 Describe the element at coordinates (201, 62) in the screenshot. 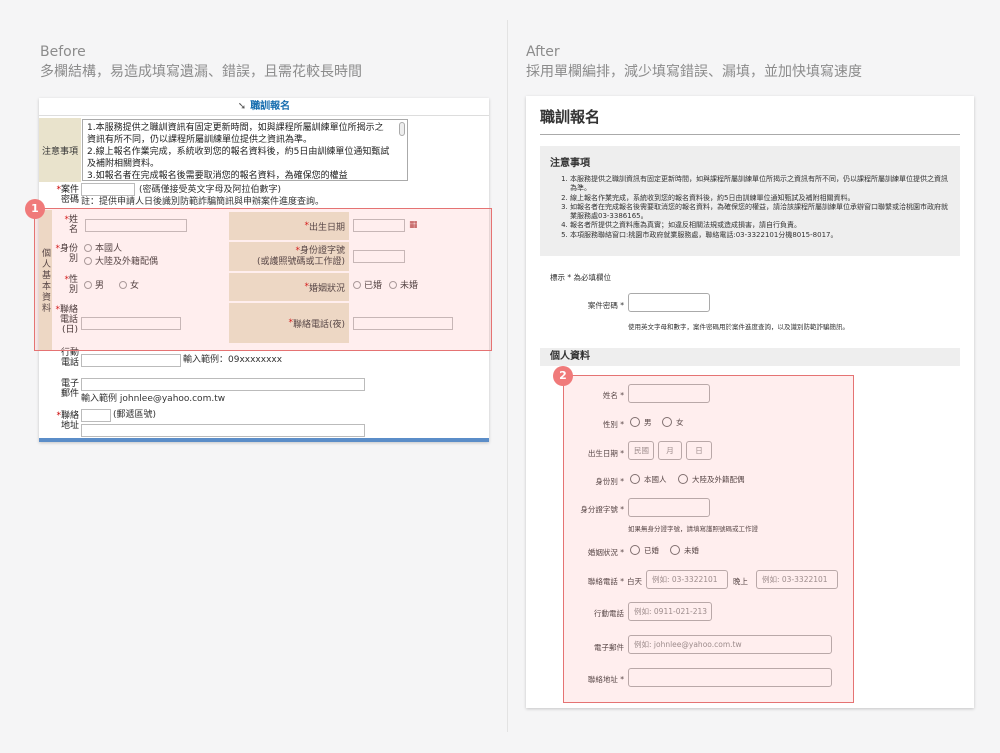

I see `before-column-title: Before 多欄結構，易造成填寫遺漏、錯誤，且需花較長時間` at that location.